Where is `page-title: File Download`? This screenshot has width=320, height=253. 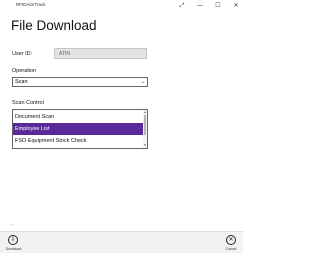 page-title: File Download is located at coordinates (54, 25).